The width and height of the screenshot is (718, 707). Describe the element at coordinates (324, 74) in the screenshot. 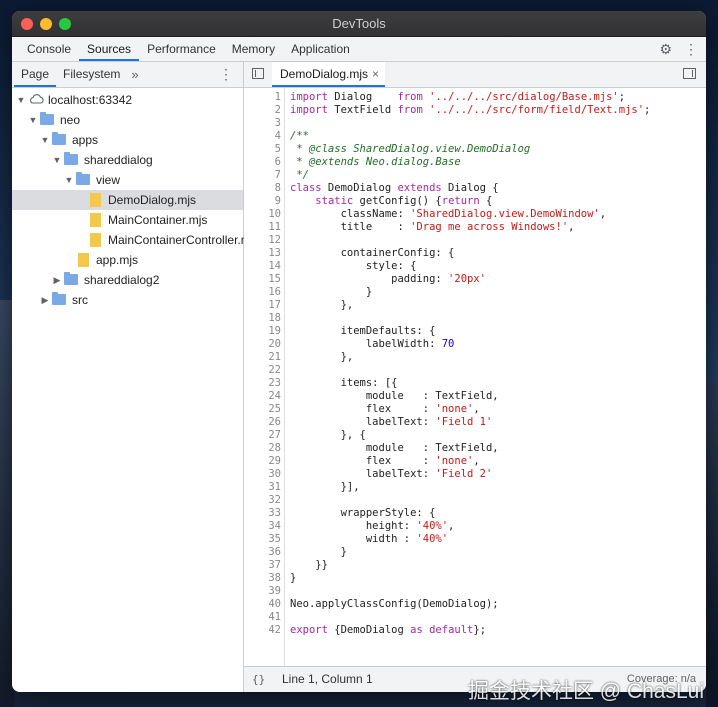

I see `editor-tab-label: DemoDialog.mjs` at that location.